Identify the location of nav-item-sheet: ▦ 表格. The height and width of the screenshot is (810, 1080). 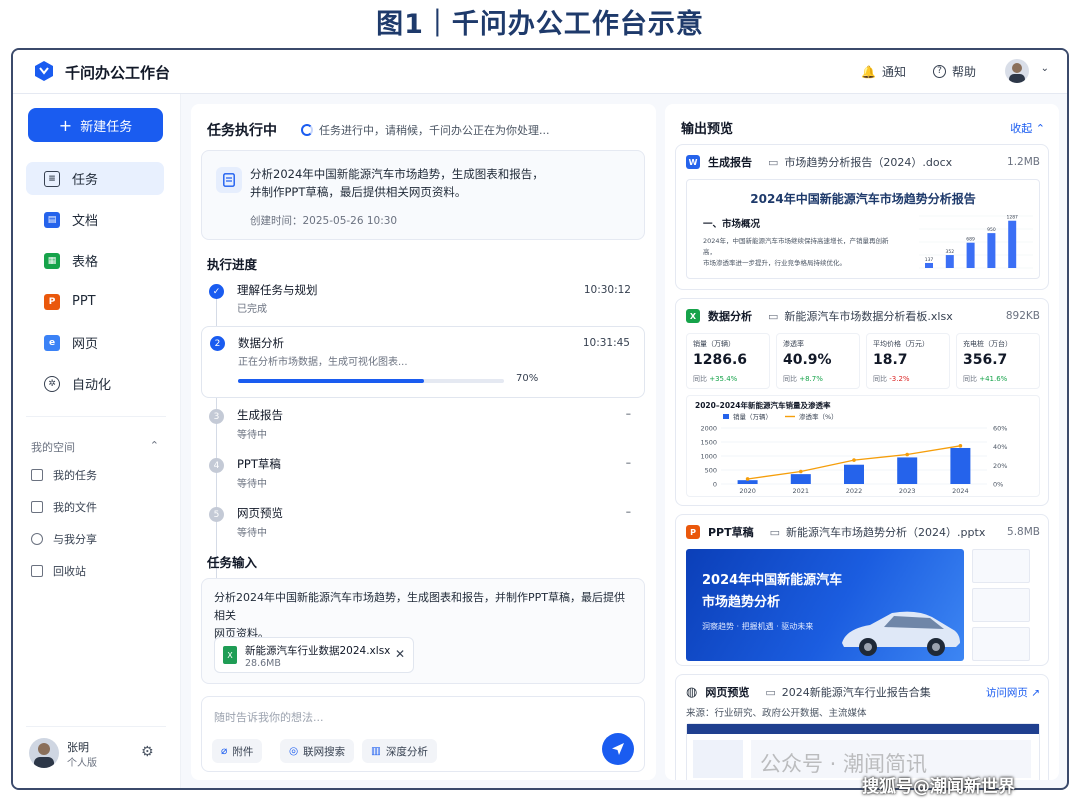
(95, 260).